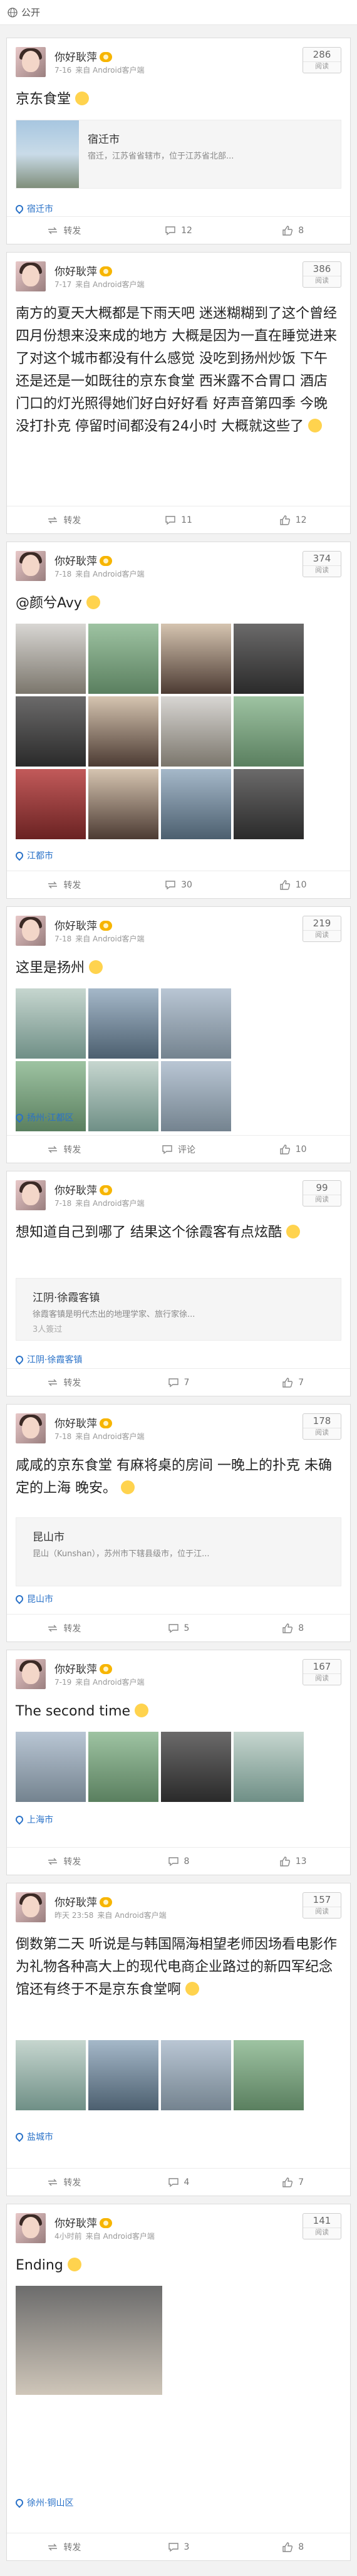 The height and width of the screenshot is (2576, 357). Describe the element at coordinates (179, 1149) in the screenshot. I see `comment-button: 评论` at that location.